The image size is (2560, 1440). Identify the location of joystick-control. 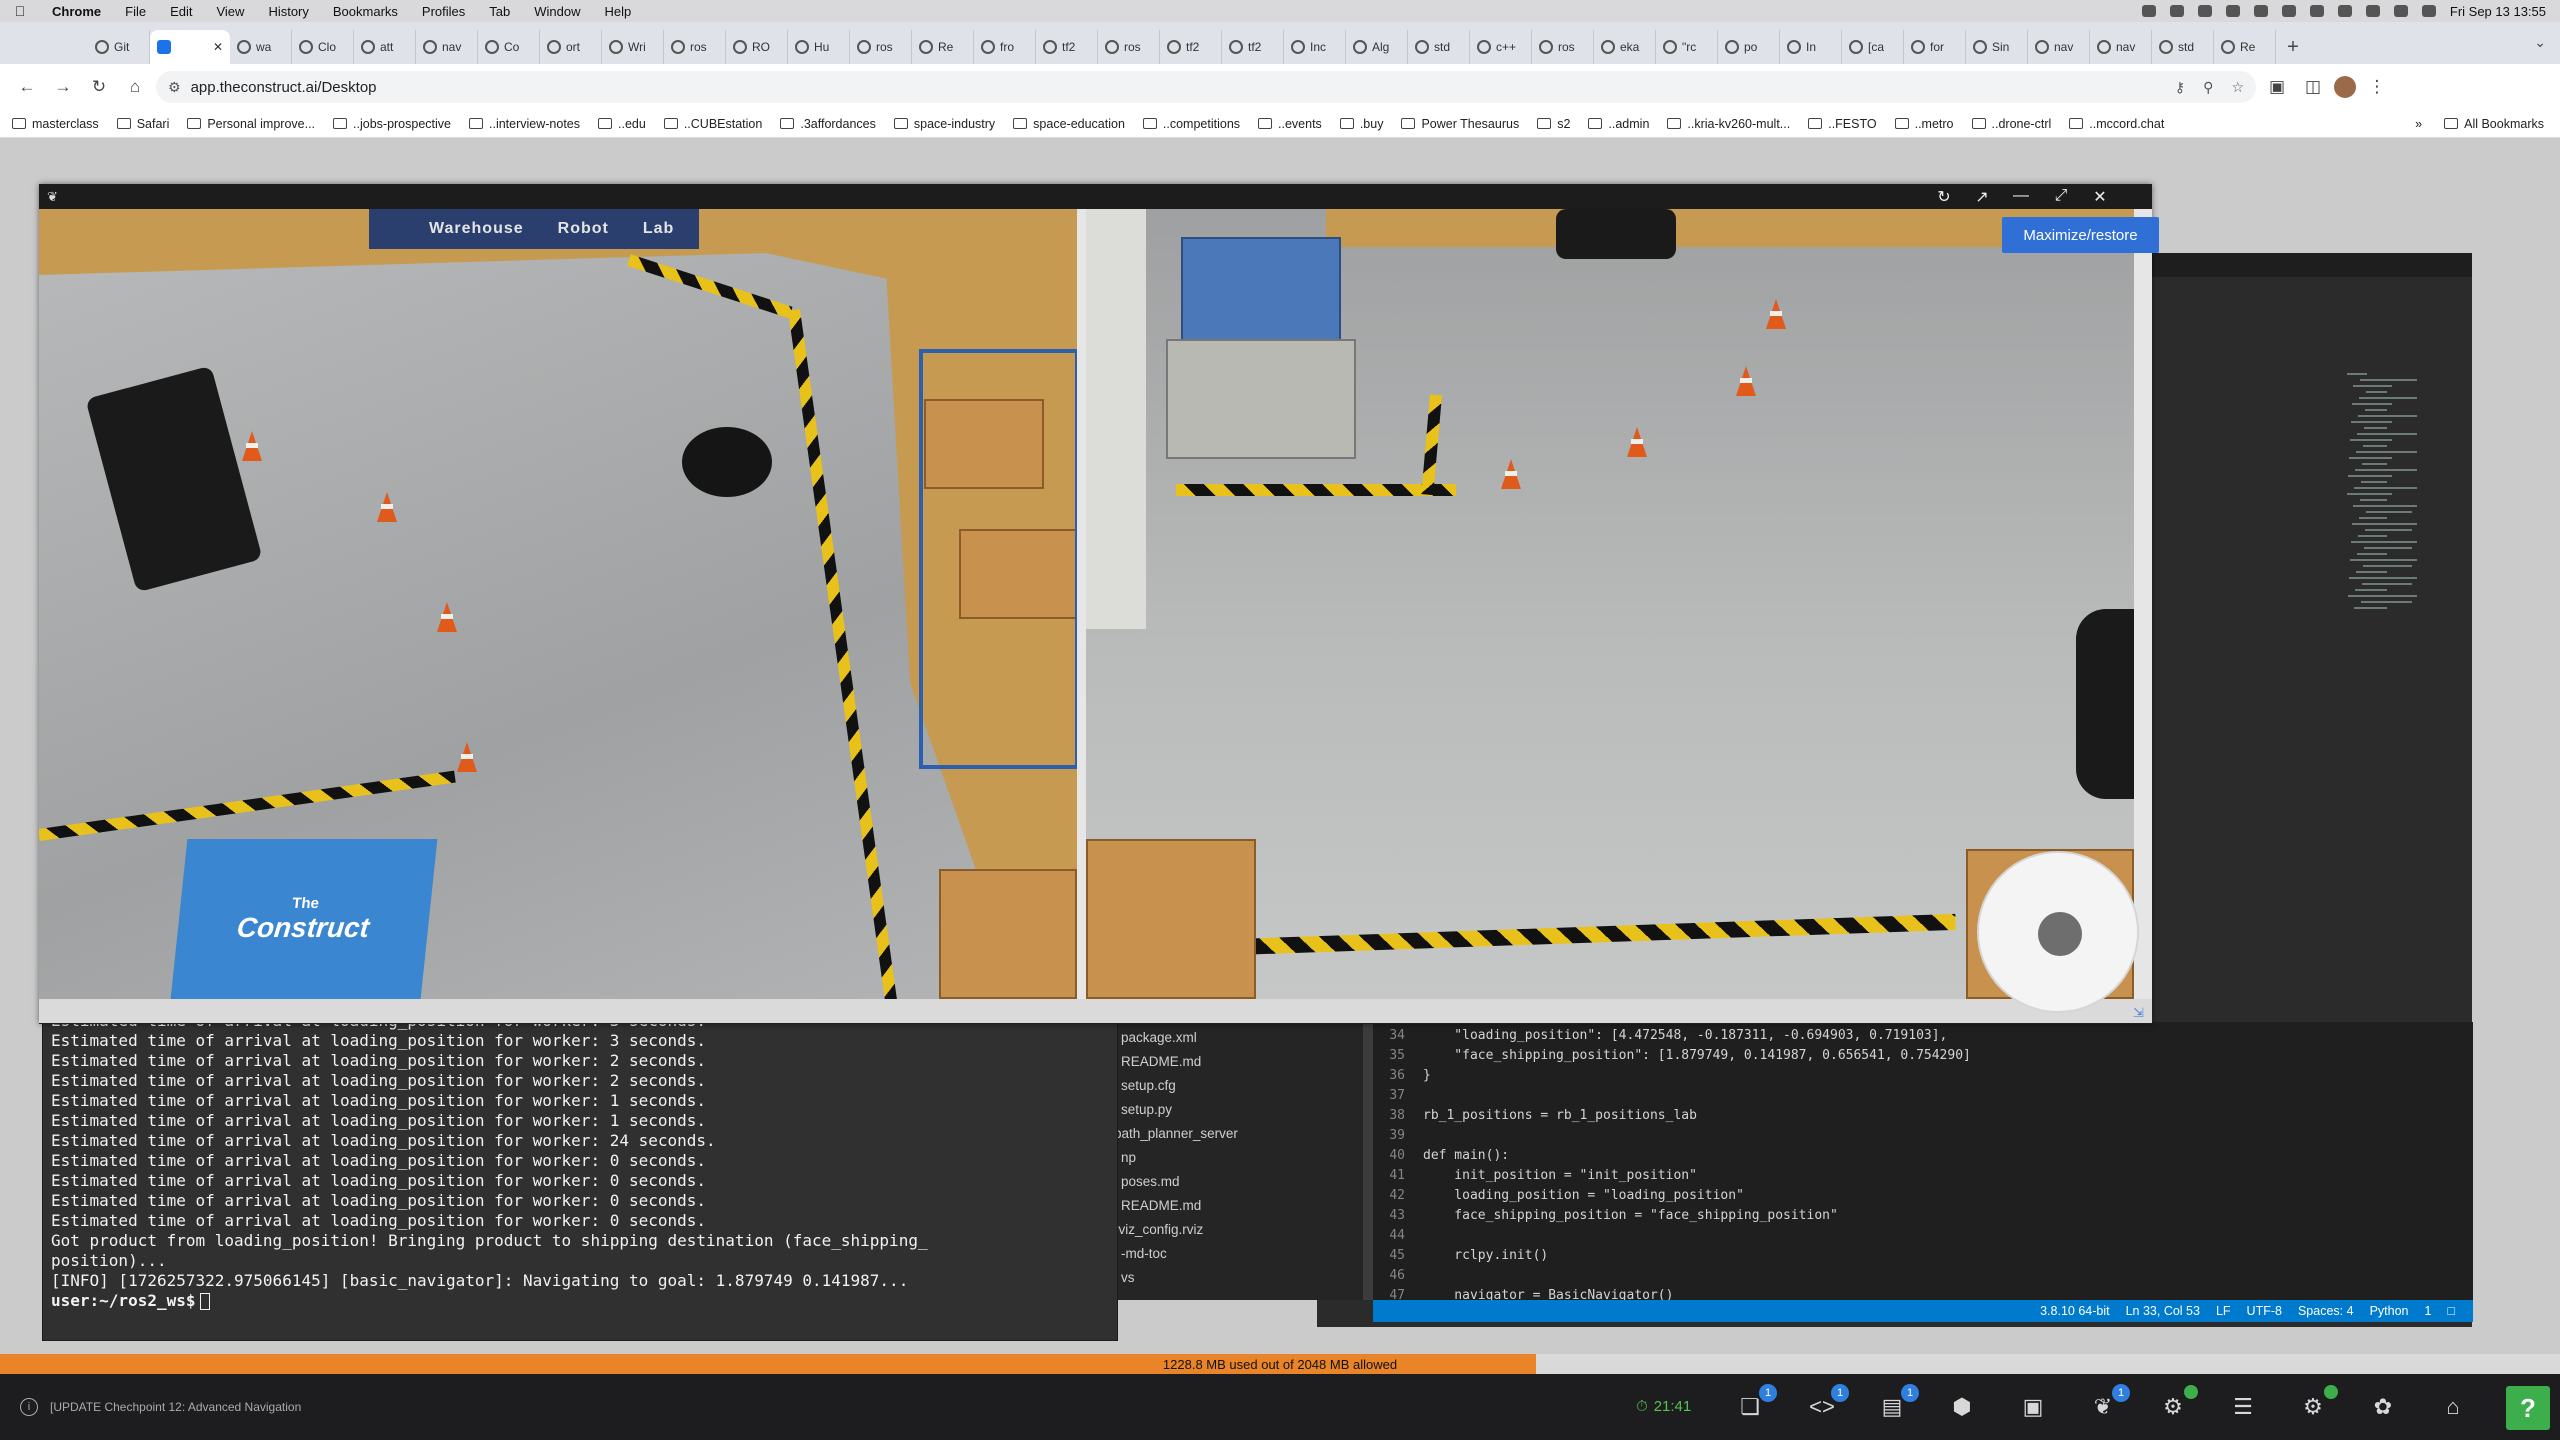
(2058, 932).